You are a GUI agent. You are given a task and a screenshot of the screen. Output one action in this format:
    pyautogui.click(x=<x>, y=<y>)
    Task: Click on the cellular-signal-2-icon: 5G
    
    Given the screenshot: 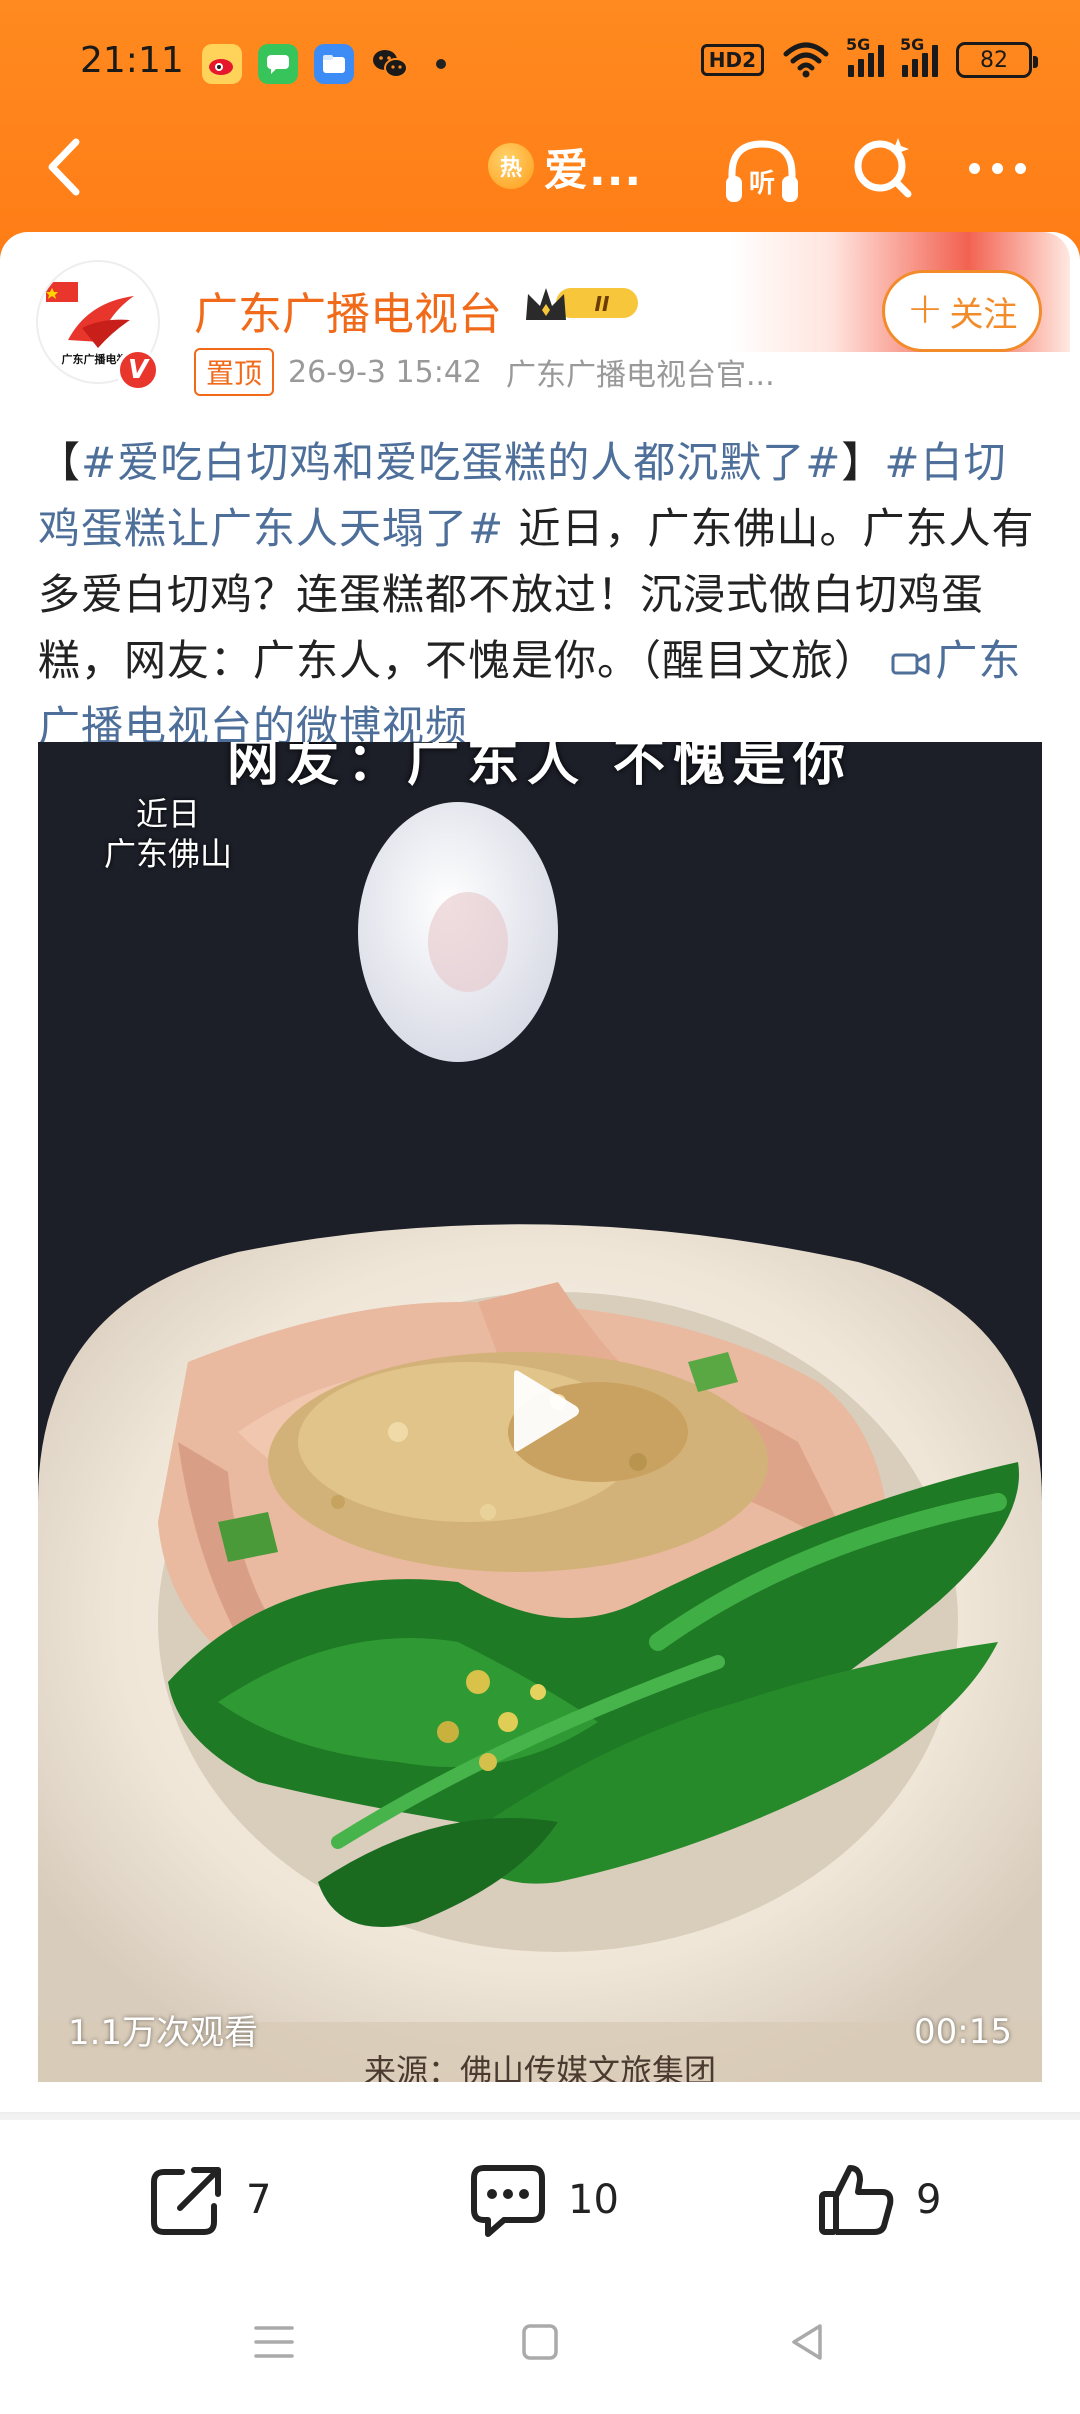 What is the action you would take?
    pyautogui.click(x=919, y=56)
    